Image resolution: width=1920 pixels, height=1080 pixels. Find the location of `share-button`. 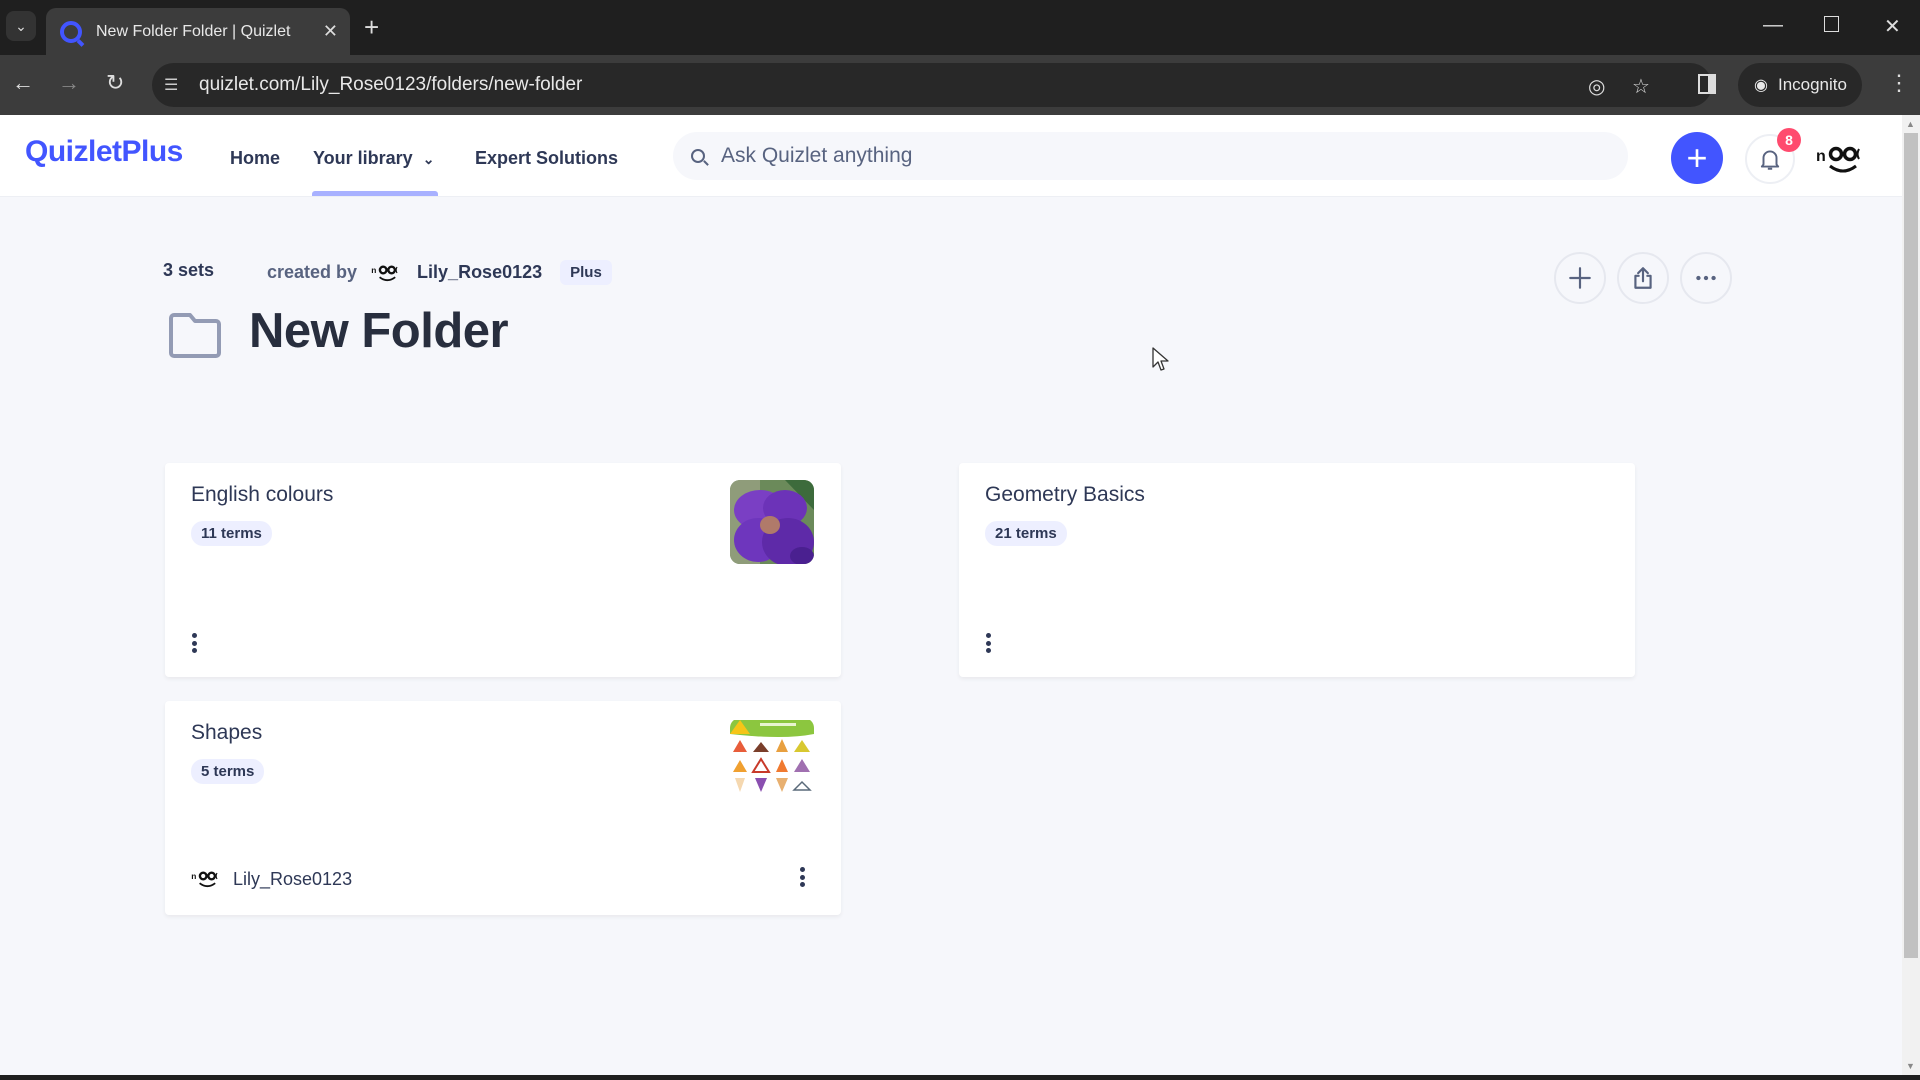

share-button is located at coordinates (1643, 278).